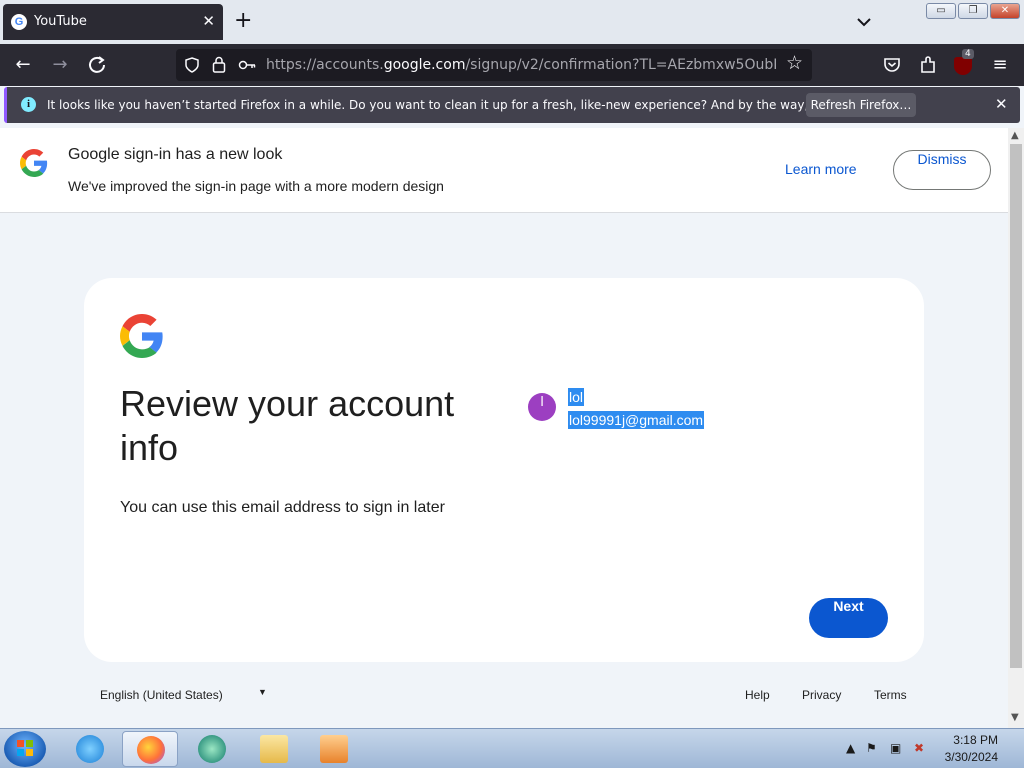 The width and height of the screenshot is (1024, 768). Describe the element at coordinates (262, 692) in the screenshot. I see `dropdown-caret-icon: ▼` at that location.